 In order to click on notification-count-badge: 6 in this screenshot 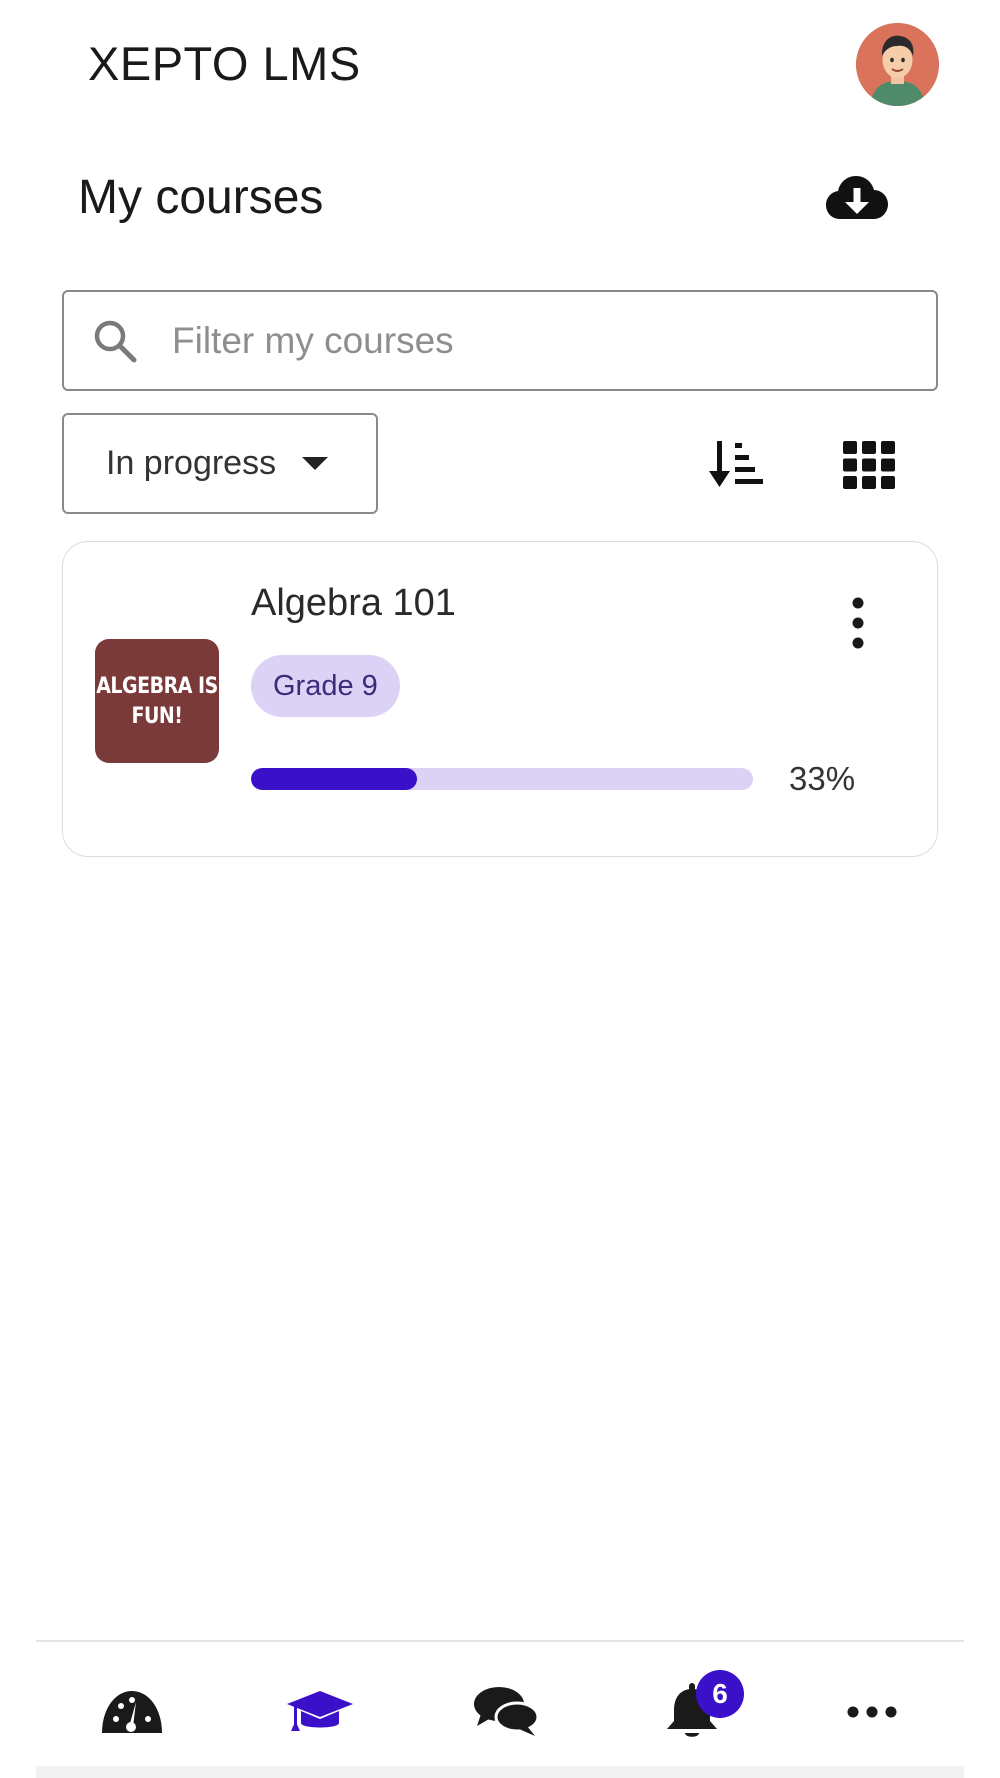, I will do `click(720, 1694)`.